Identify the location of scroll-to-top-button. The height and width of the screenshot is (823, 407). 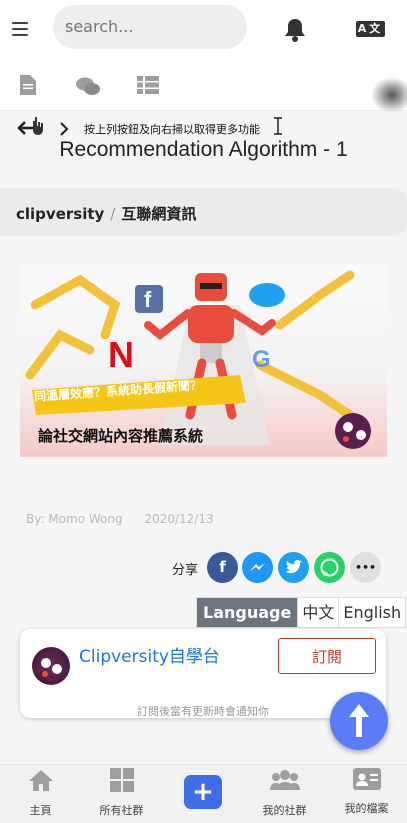
(359, 721).